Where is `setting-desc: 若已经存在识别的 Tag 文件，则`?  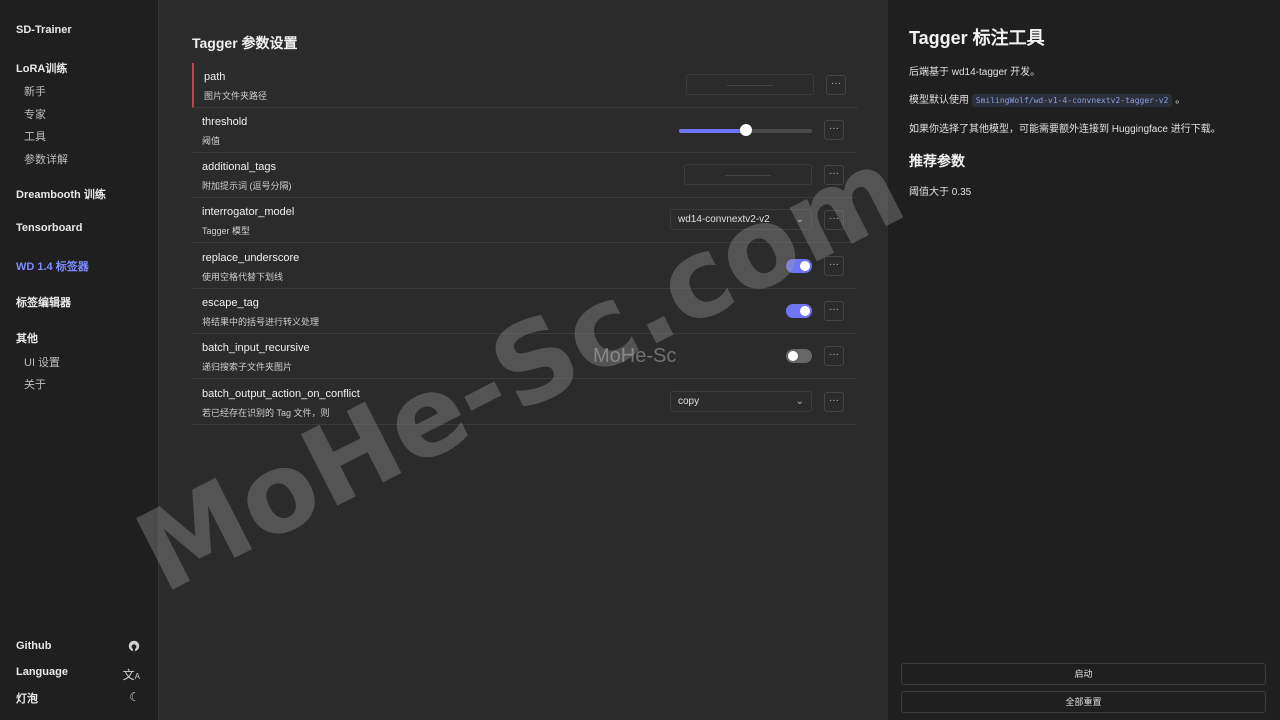 setting-desc: 若已经存在识别的 Tag 文件，则 is located at coordinates (266, 413).